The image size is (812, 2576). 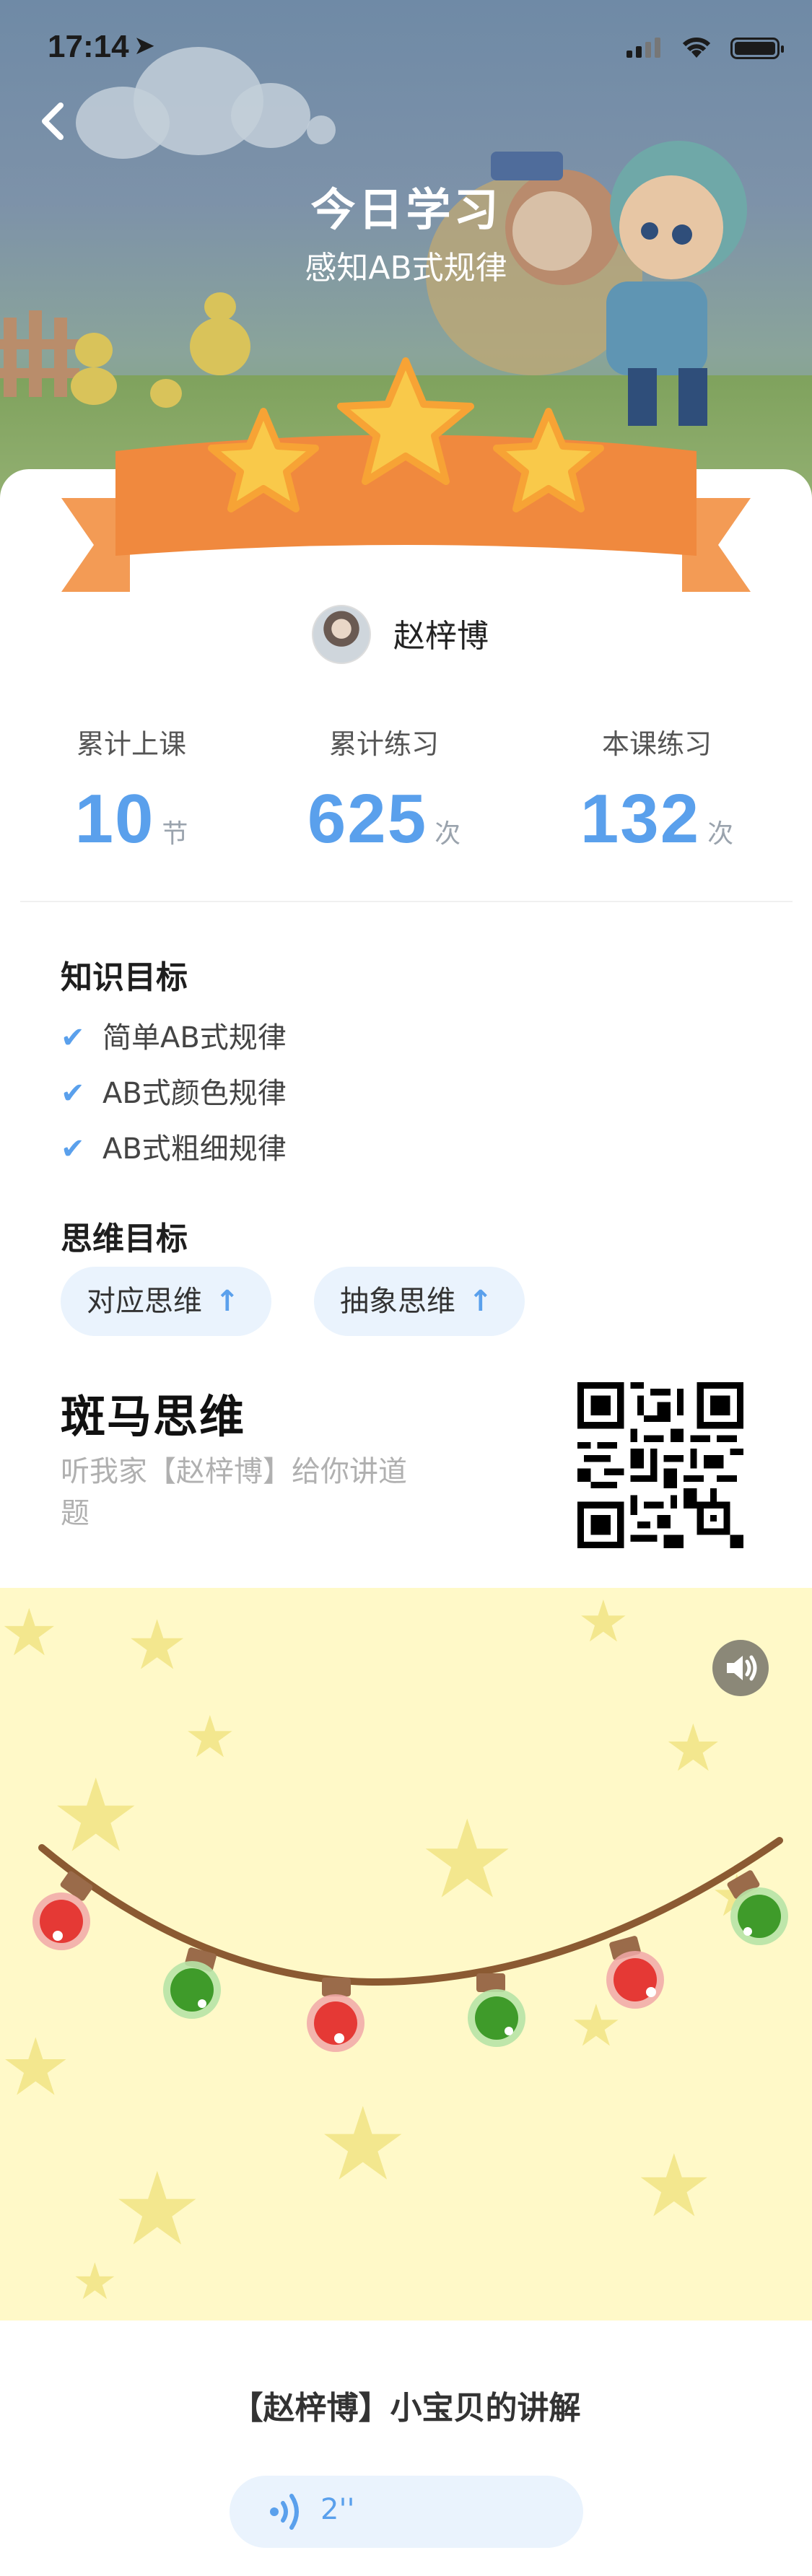 I want to click on brand-description: 听我家【赵梓博】给你讲道题, so click(x=234, y=1492).